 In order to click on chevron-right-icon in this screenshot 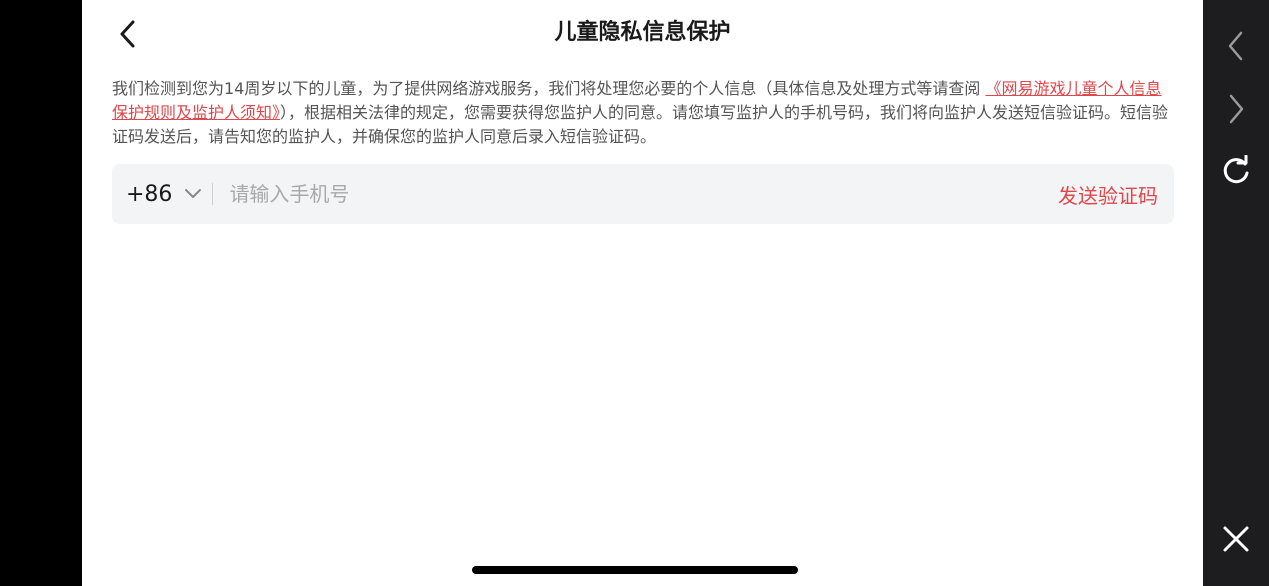, I will do `click(1236, 109)`.